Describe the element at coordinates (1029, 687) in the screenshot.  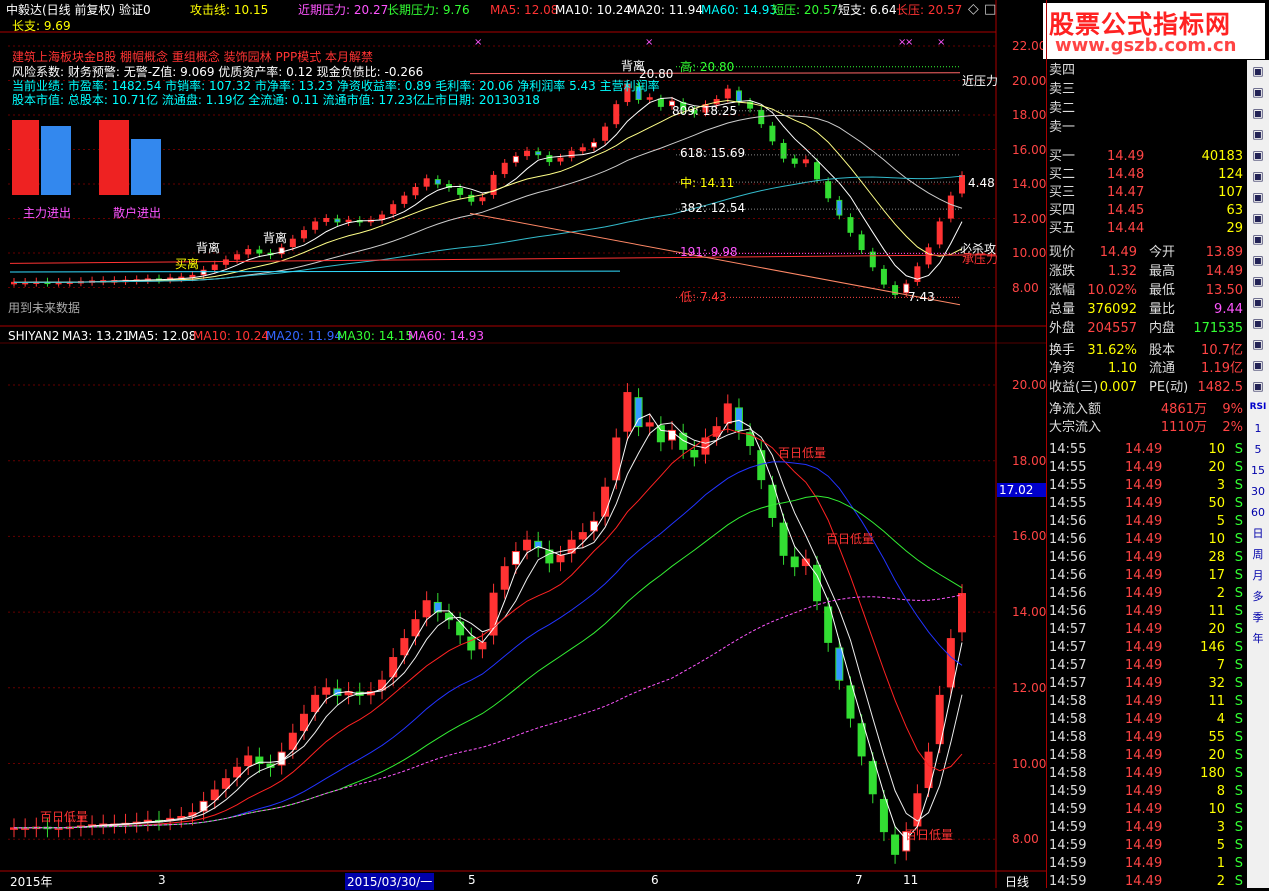
I see `lower-axis-tick: 12.00` at that location.